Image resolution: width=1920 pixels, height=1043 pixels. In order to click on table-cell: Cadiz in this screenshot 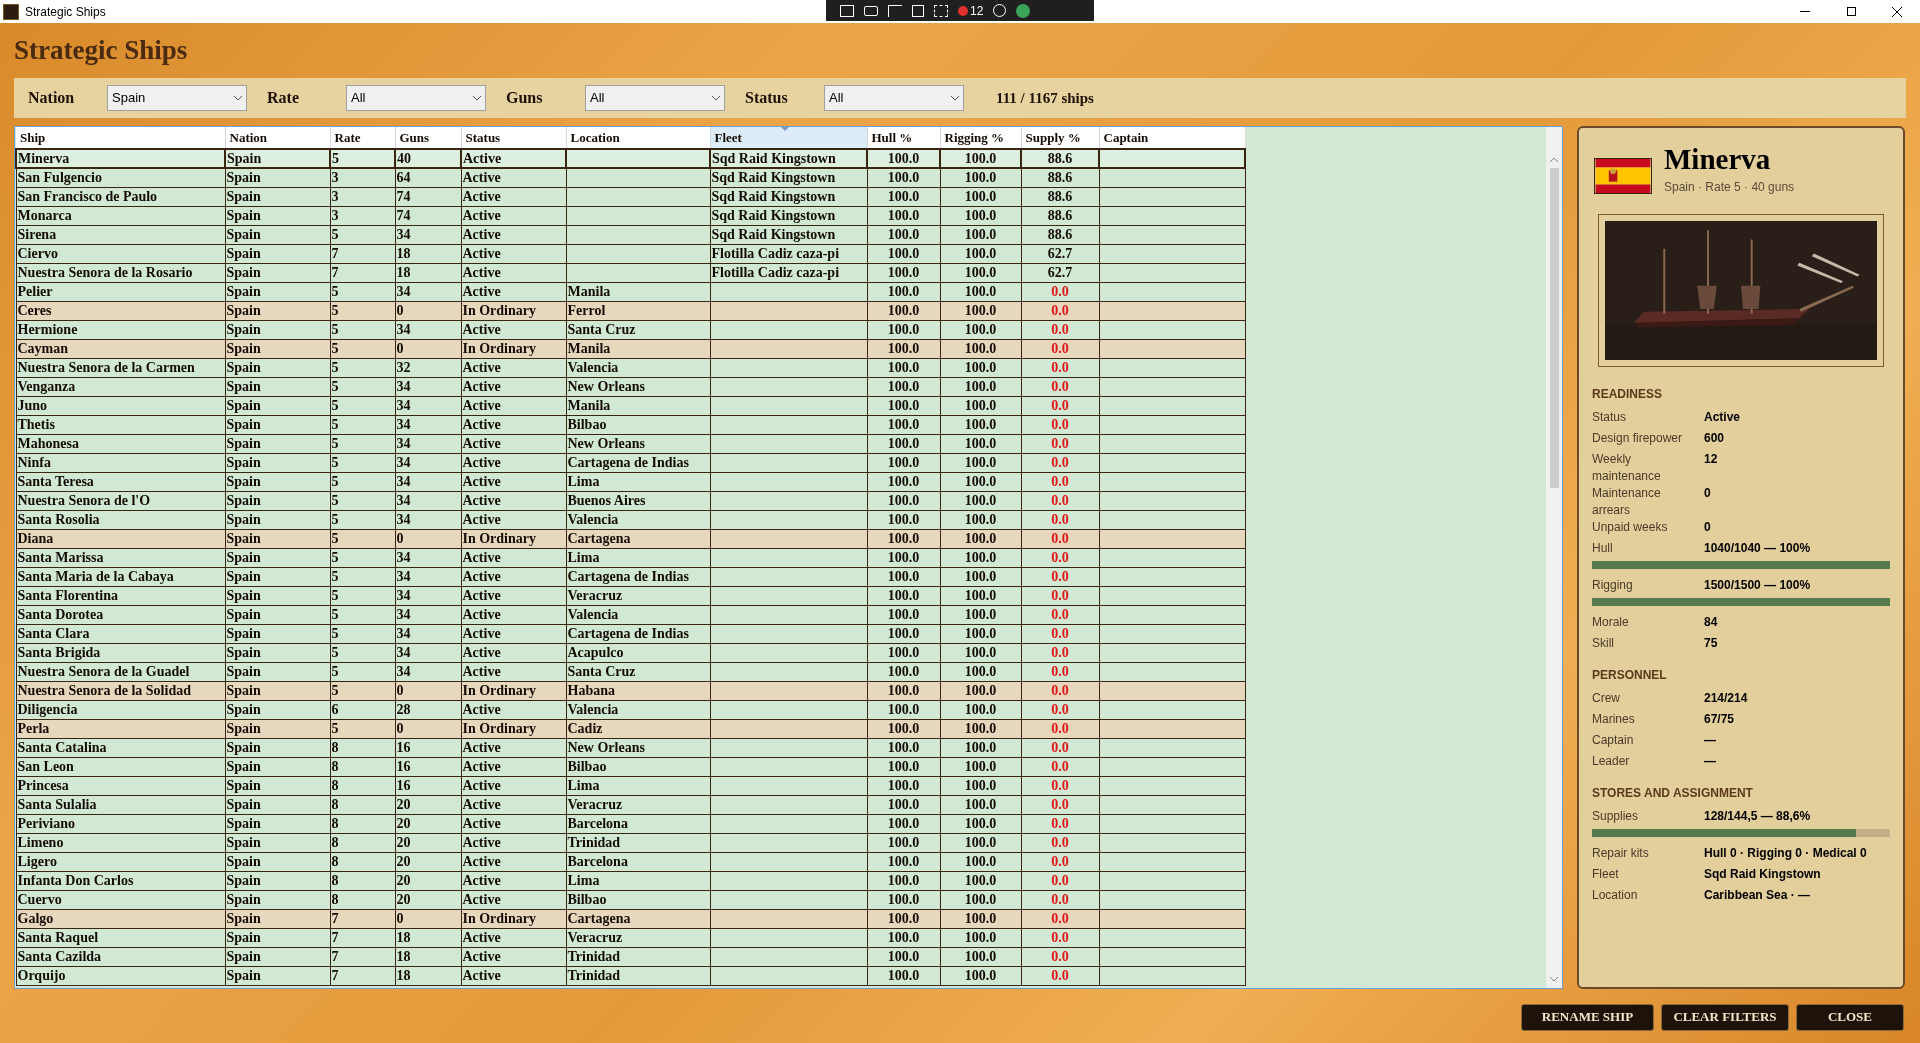, I will do `click(638, 728)`.